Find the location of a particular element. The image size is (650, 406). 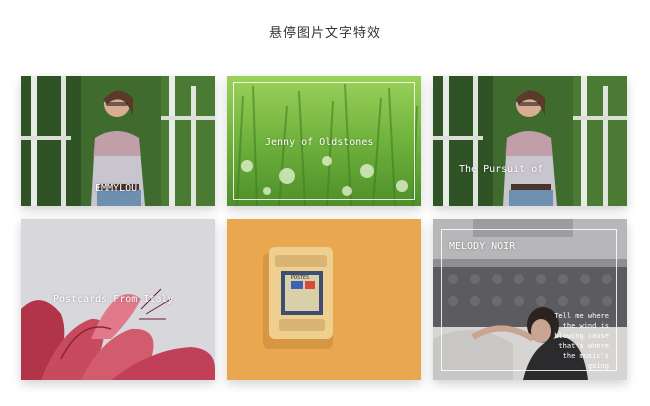

image-card-postcards: Postcards From Italy is located at coordinates (118, 299).